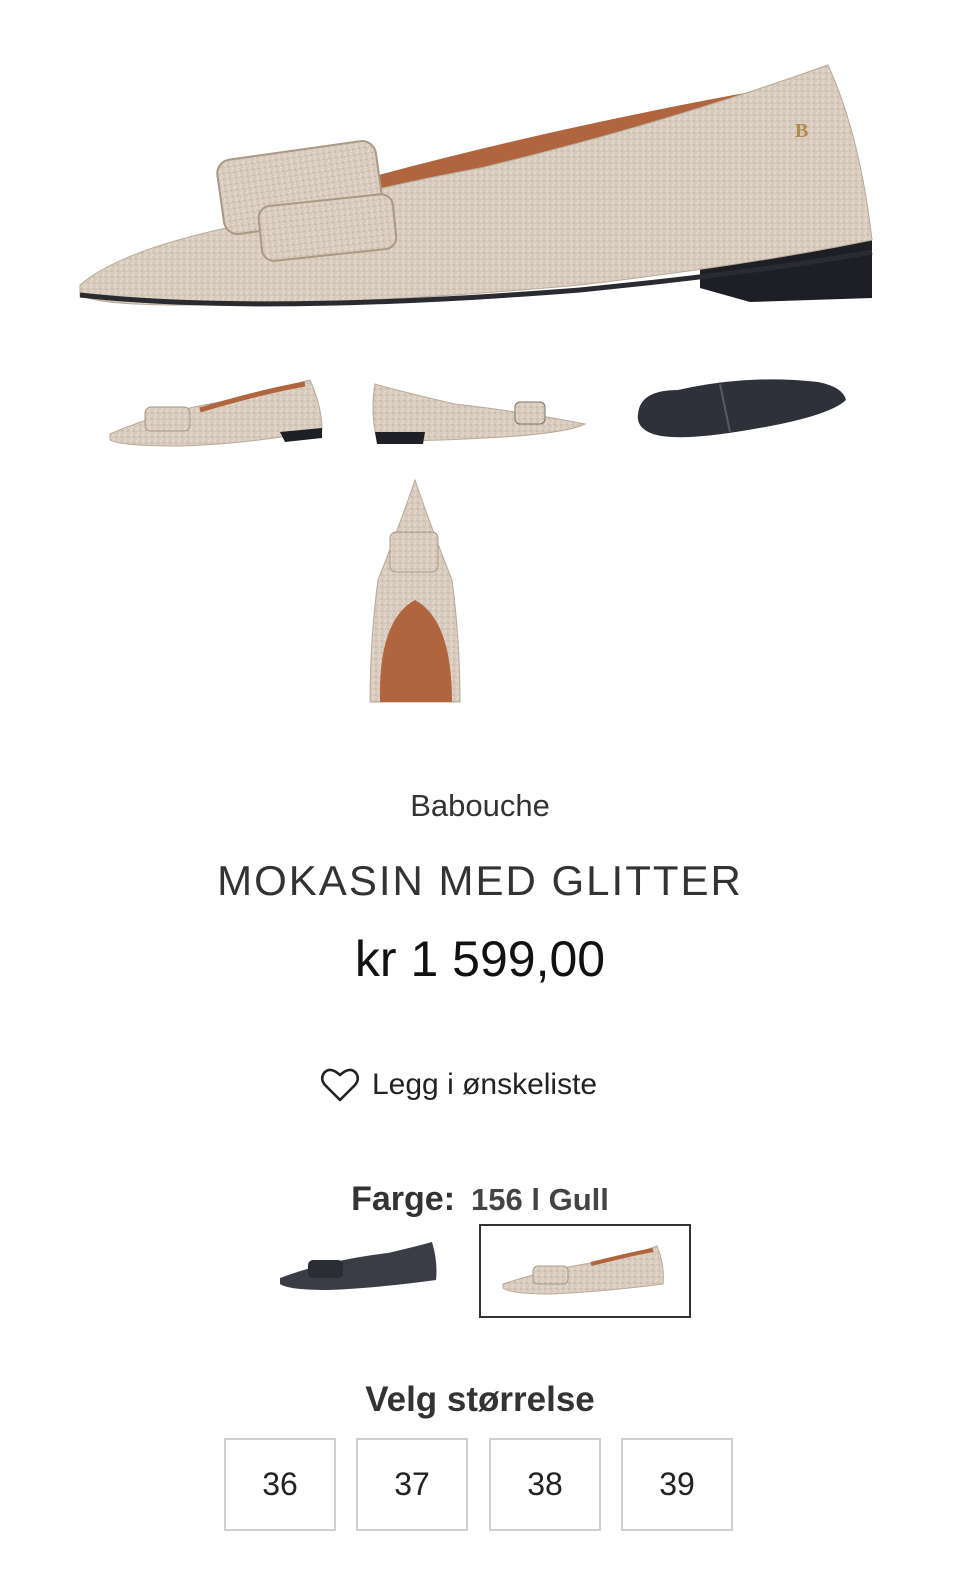  What do you see at coordinates (340, 1085) in the screenshot?
I see `heart-icon` at bounding box center [340, 1085].